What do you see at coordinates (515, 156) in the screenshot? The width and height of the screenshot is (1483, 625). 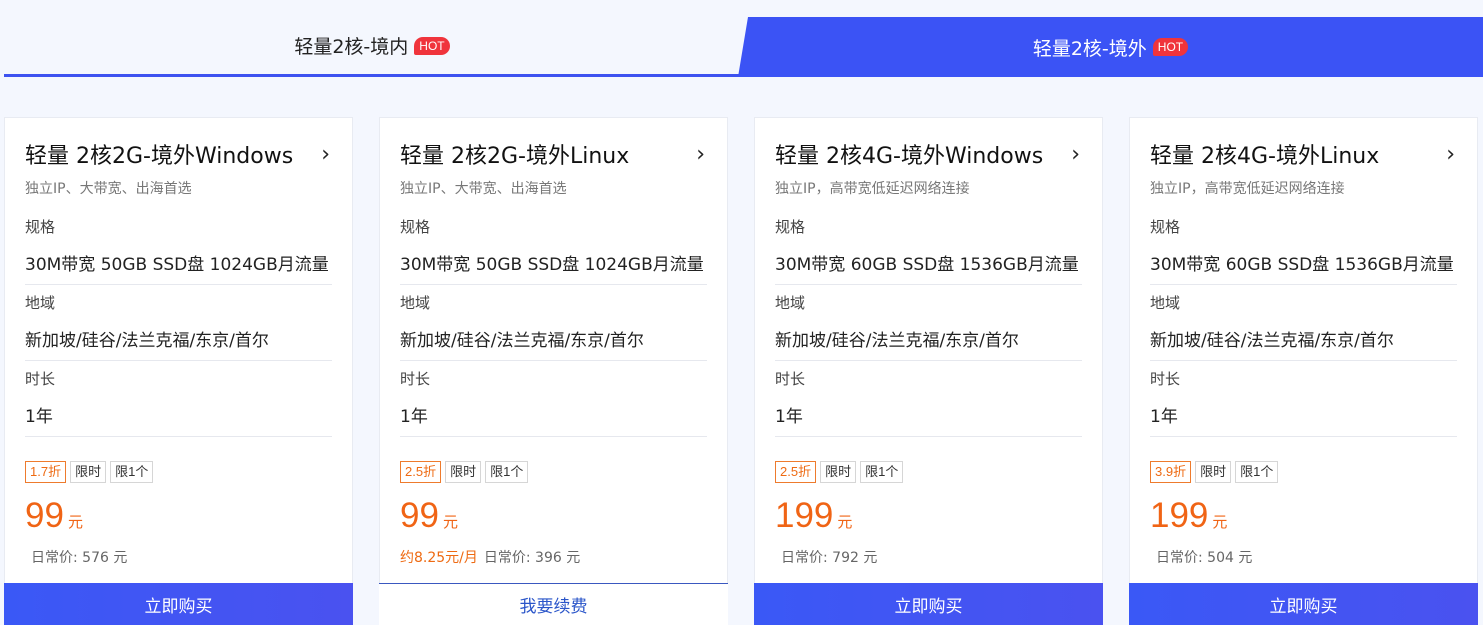 I see `card-title: 轻量 2核2G-境外Linux` at bounding box center [515, 156].